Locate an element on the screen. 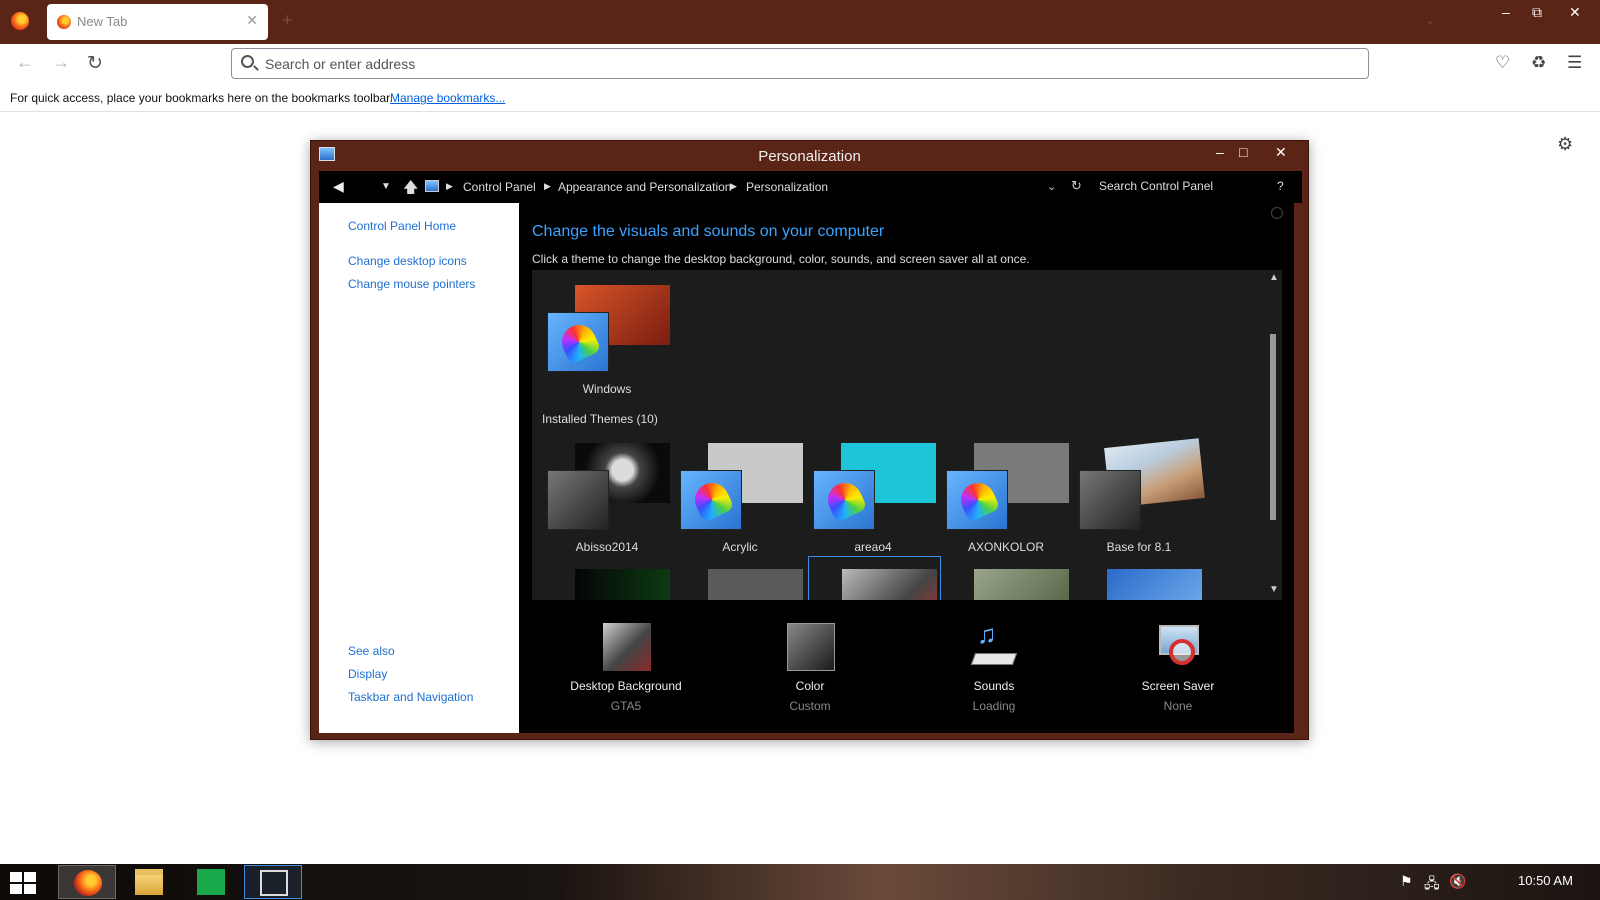 This screenshot has width=1600, height=900. back-arrow-icon: ← is located at coordinates (25, 62).